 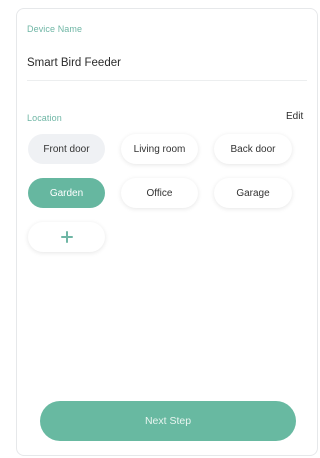 I want to click on next-step-button: Next Step, so click(x=168, y=421).